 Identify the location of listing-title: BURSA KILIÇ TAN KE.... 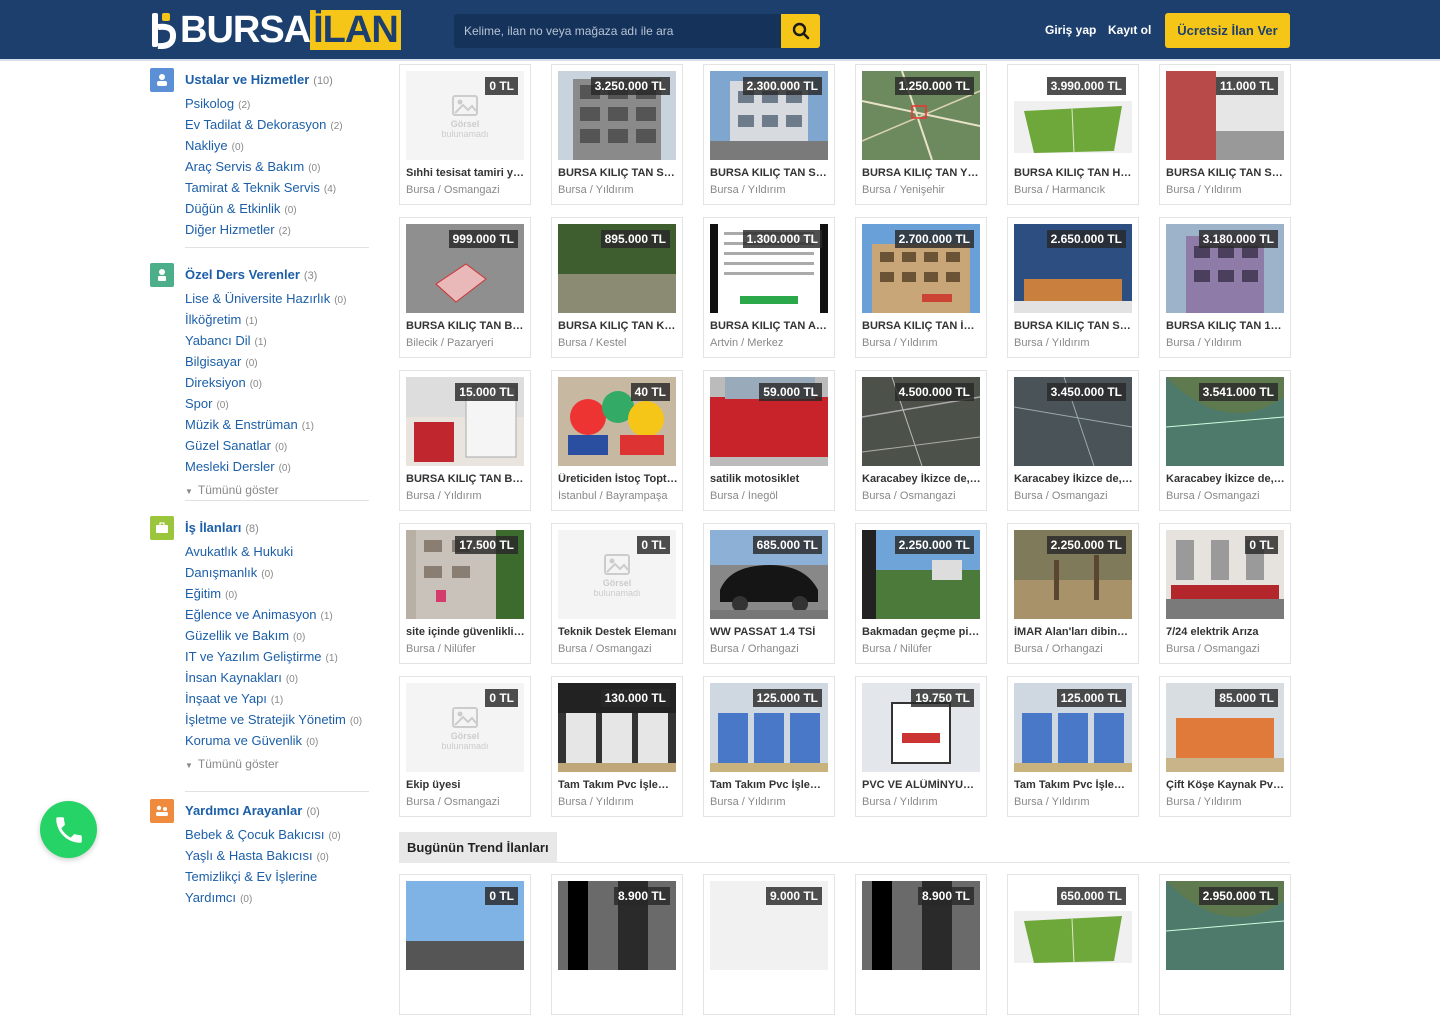
(618, 326).